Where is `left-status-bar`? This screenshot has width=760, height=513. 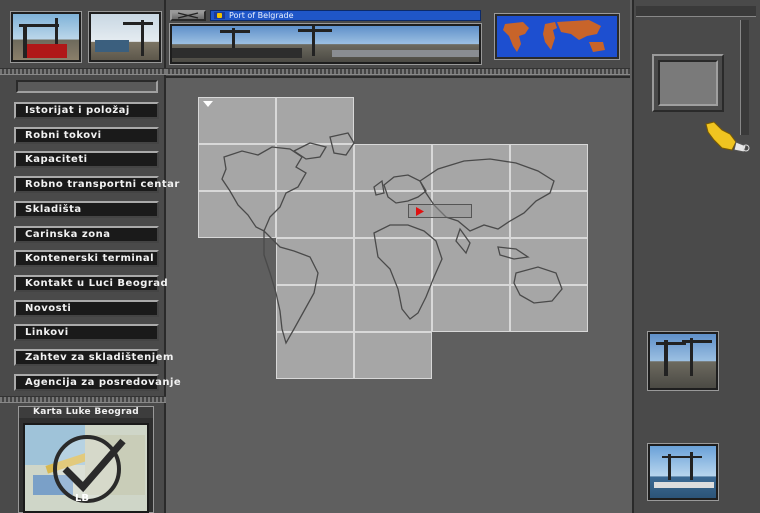
left-status-bar is located at coordinates (87, 86).